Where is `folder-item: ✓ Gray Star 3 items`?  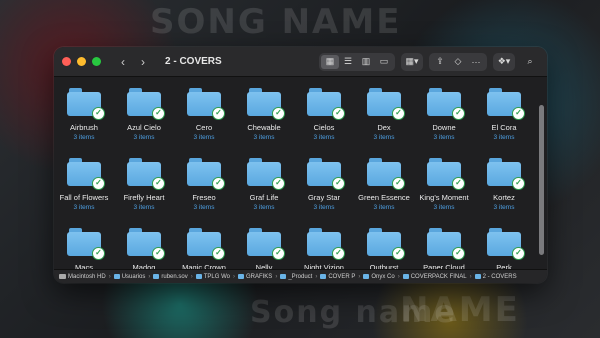 folder-item: ✓ Gray Star 3 items is located at coordinates (324, 187).